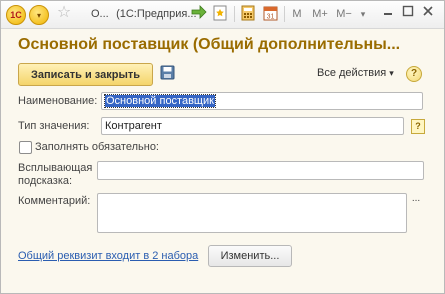 This screenshot has width=445, height=294. Describe the element at coordinates (167, 72) in the screenshot. I see `save-disk-icon` at that location.